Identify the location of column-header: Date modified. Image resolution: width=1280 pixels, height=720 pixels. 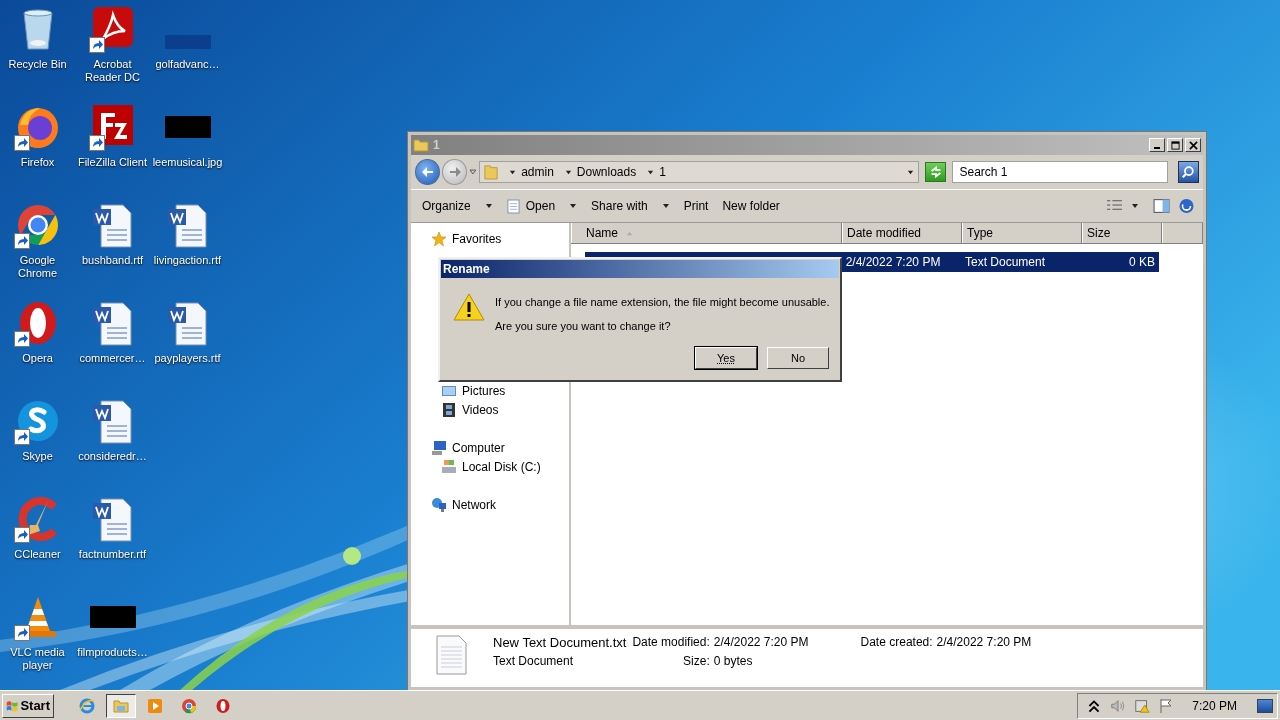
(902, 233).